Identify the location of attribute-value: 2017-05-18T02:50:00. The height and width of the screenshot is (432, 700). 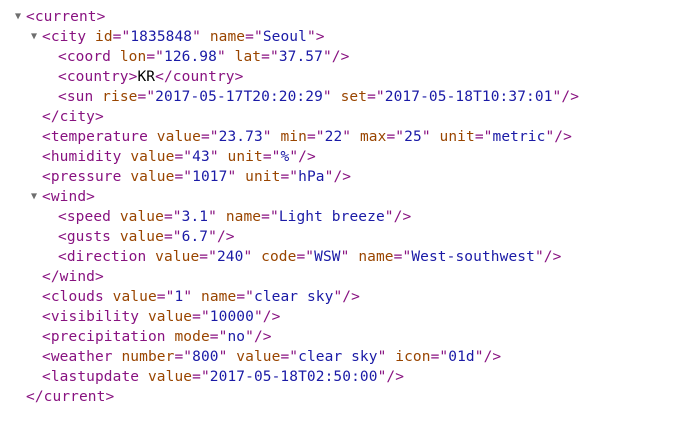
(293, 377).